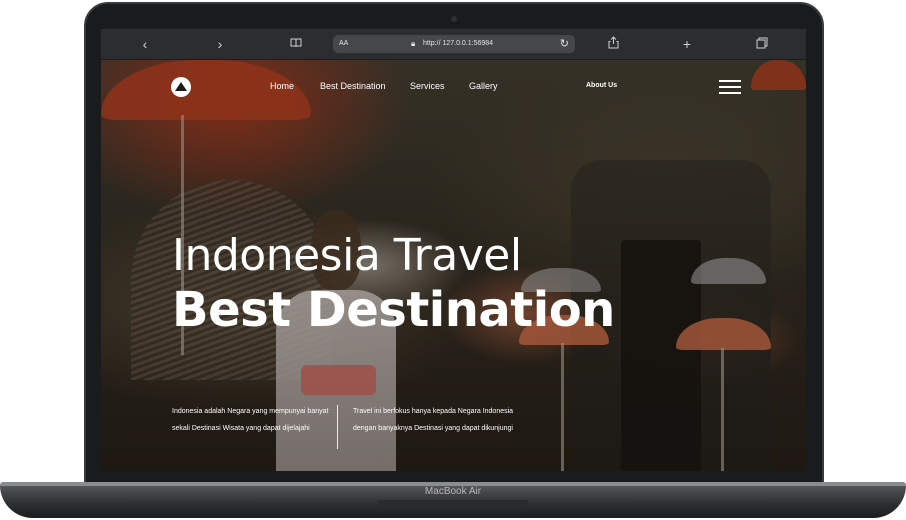  I want to click on model-label: MacBook Air, so click(453, 491).